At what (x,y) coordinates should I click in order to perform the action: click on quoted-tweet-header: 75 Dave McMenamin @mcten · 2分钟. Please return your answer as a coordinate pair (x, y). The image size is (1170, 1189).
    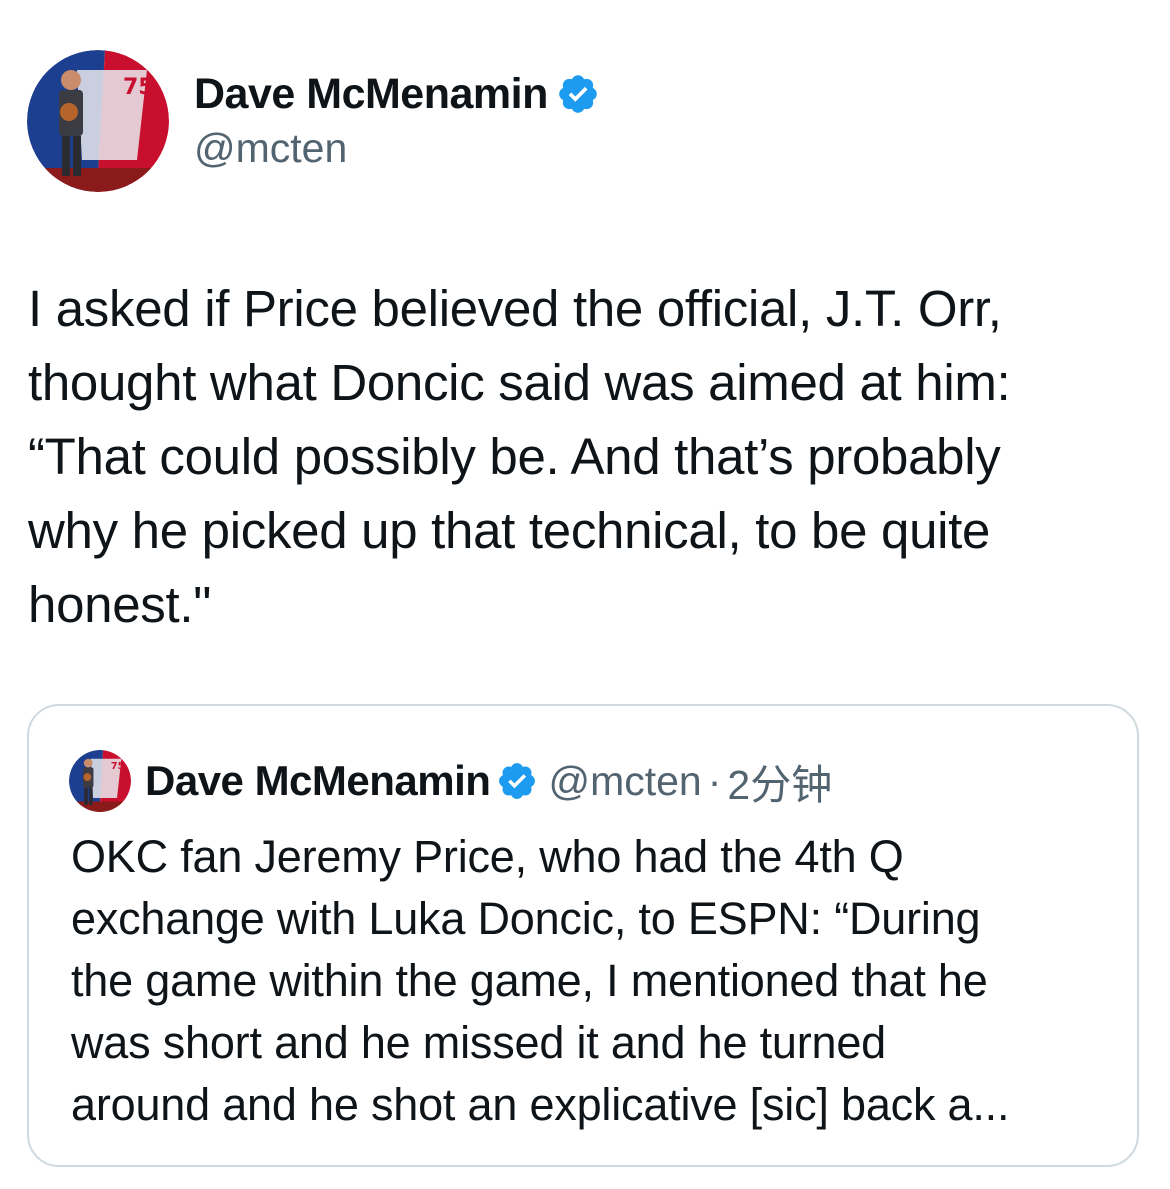
    Looking at the image, I should click on (450, 781).